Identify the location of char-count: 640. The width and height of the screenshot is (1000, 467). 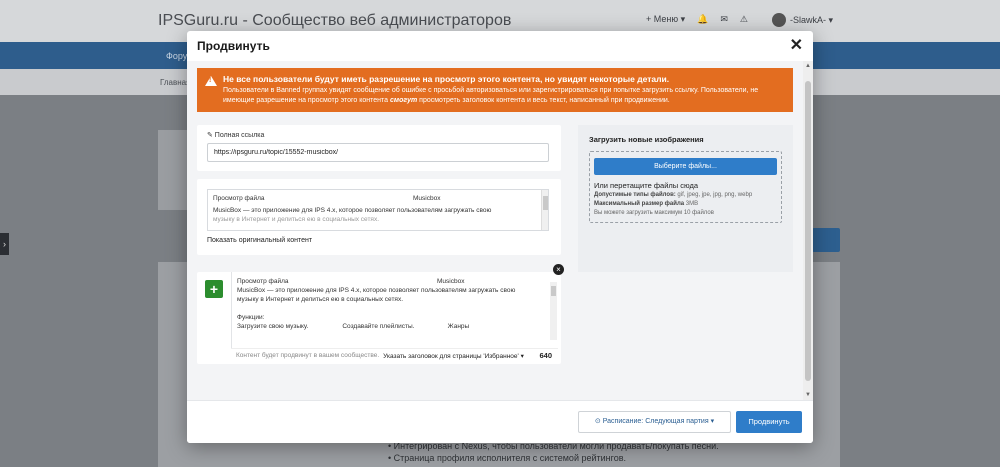
(545, 355).